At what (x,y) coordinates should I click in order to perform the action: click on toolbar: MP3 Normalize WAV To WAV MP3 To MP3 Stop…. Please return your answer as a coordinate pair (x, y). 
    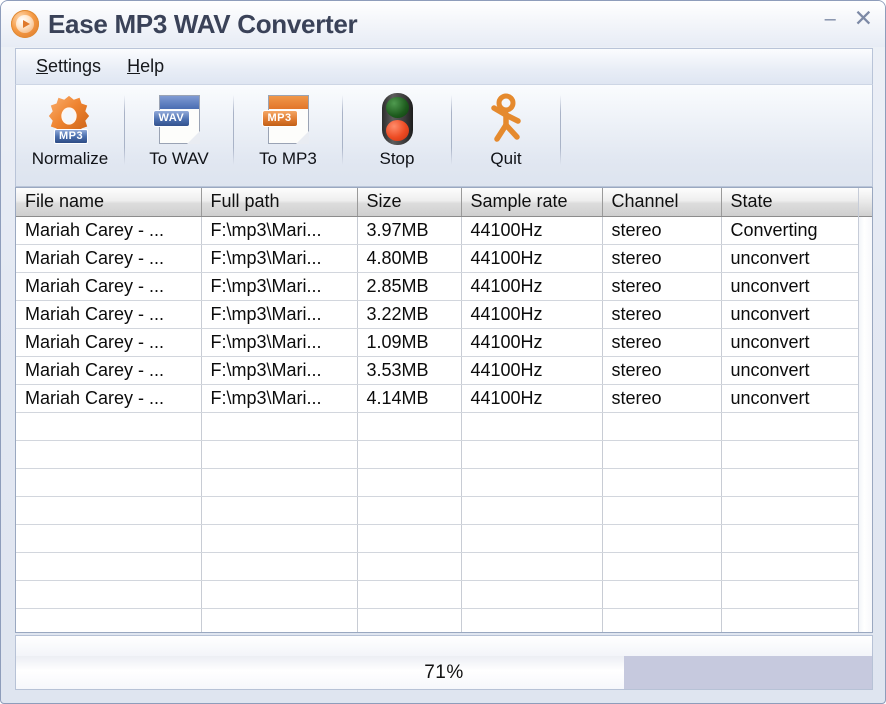
    Looking at the image, I should click on (444, 135).